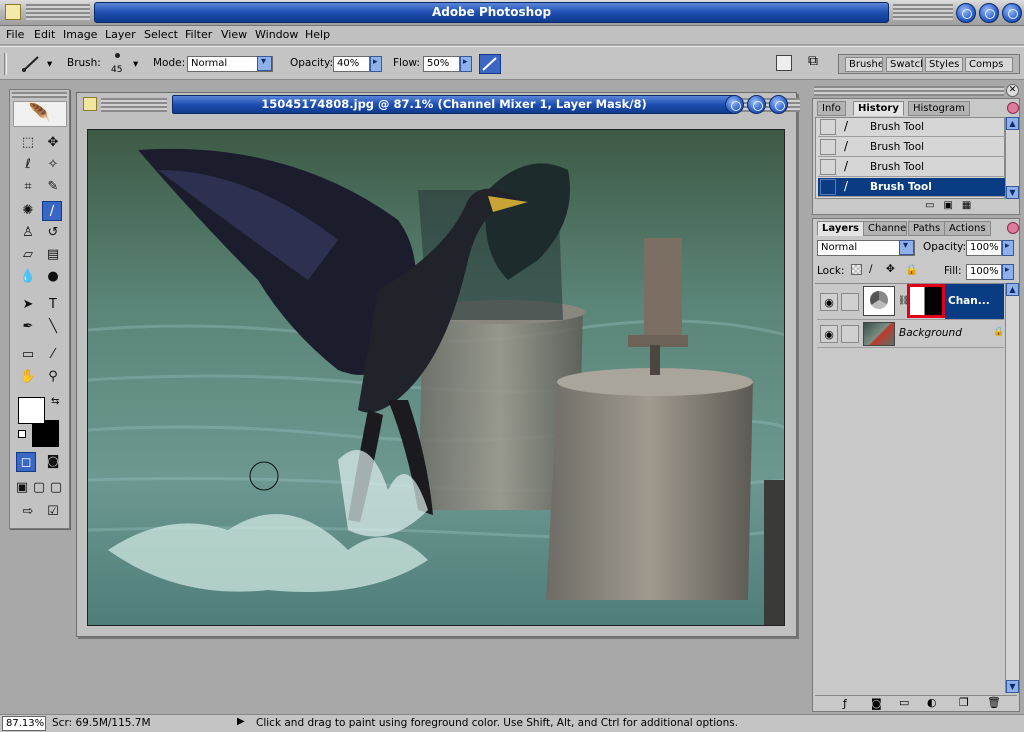 This screenshot has height=732, width=1024. What do you see at coordinates (53, 462) in the screenshot?
I see `quick-mask-icon: ◙` at bounding box center [53, 462].